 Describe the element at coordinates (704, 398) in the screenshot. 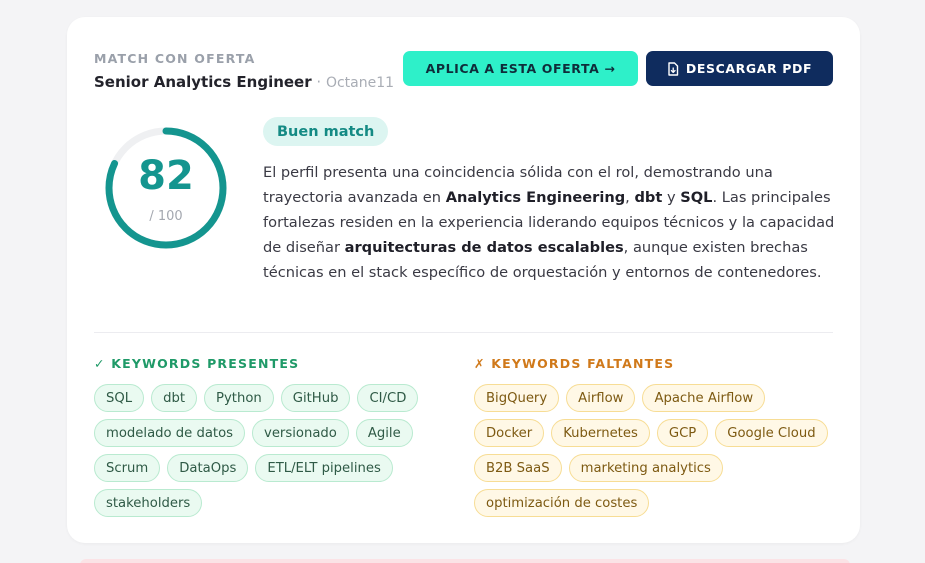

I see `keyword-missing-chip: Apache Airflow` at that location.